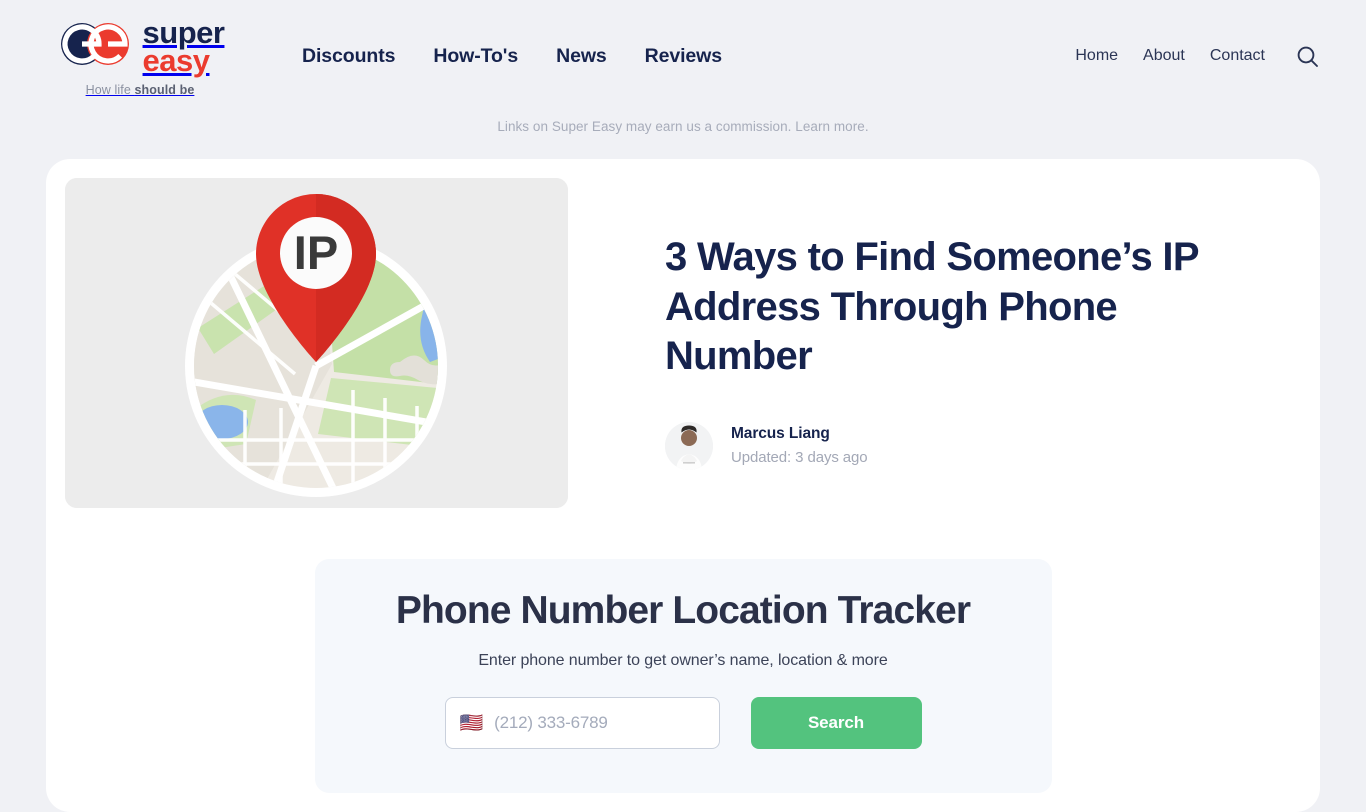  What do you see at coordinates (1307, 56) in the screenshot?
I see `search-icon` at bounding box center [1307, 56].